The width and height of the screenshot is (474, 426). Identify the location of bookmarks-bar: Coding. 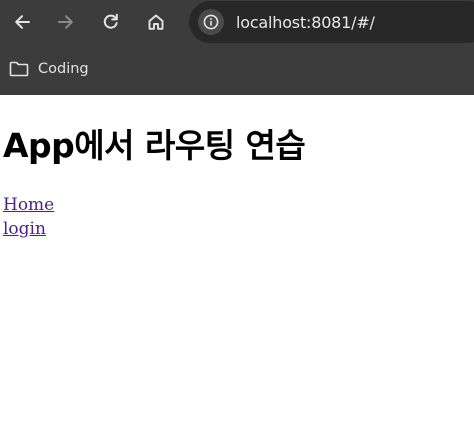
(237, 69).